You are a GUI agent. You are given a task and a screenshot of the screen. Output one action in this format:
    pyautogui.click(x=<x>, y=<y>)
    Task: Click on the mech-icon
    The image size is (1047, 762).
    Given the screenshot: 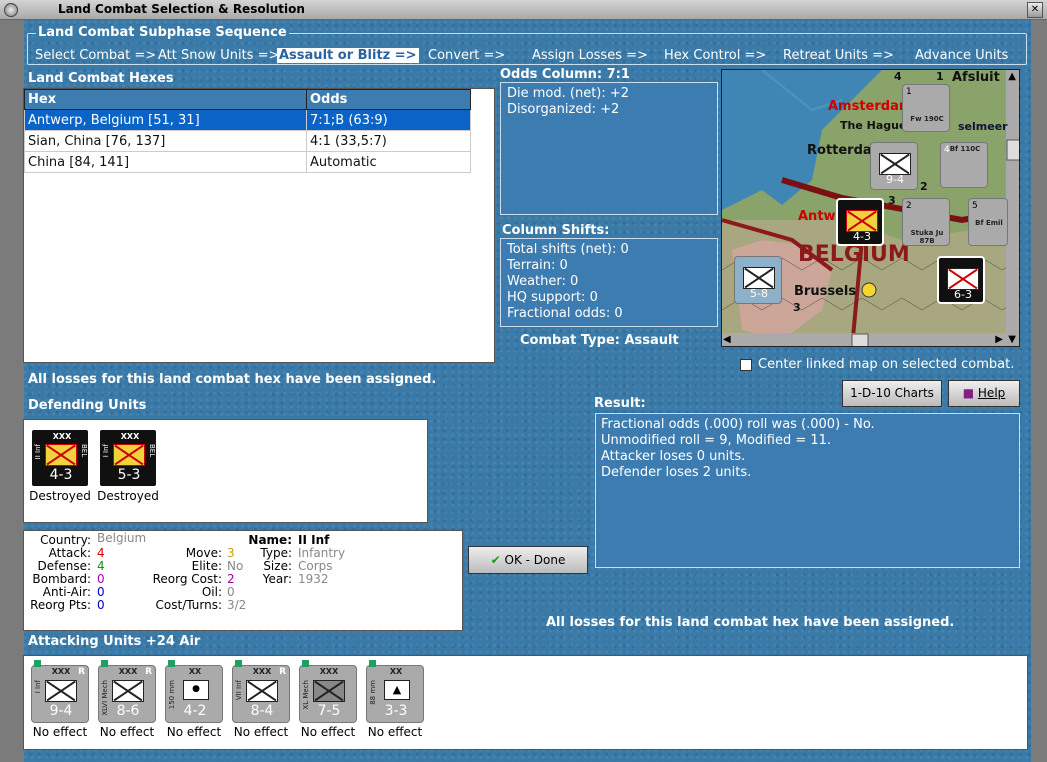 What is the action you would take?
    pyautogui.click(x=329, y=691)
    